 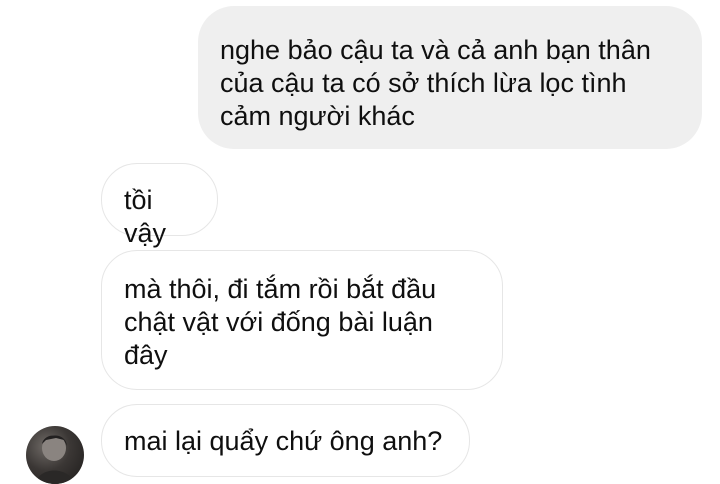 I want to click on received-message-bubble: tồi vậy, so click(x=159, y=205).